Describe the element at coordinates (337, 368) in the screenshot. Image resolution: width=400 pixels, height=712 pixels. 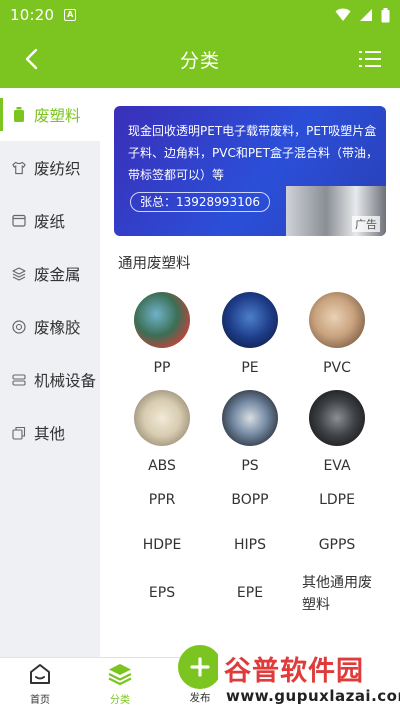
I see `grid-item-label: PVC` at that location.